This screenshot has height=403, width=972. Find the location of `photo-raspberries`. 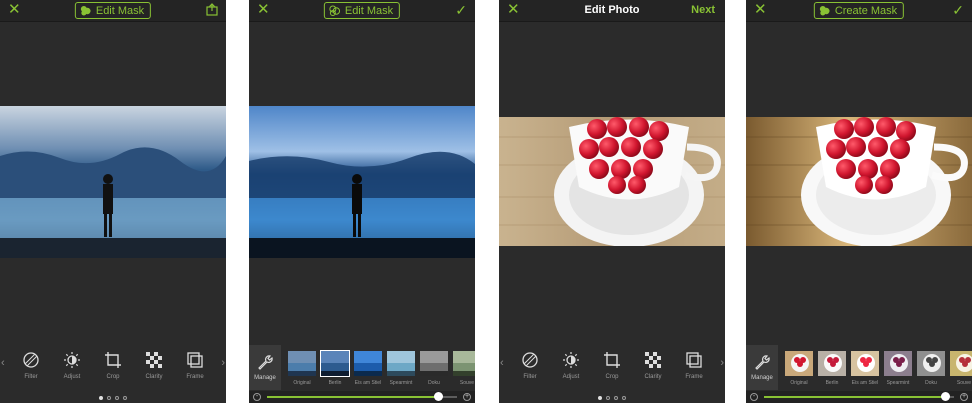

photo-raspberries is located at coordinates (612, 181).